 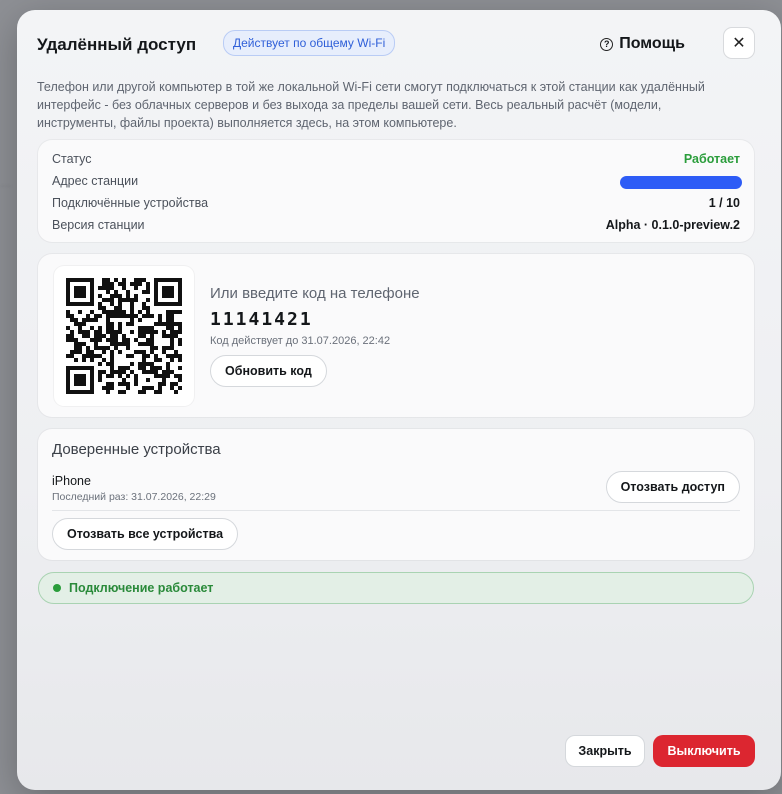 What do you see at coordinates (98, 225) in the screenshot?
I see `version-label: Версия станции` at bounding box center [98, 225].